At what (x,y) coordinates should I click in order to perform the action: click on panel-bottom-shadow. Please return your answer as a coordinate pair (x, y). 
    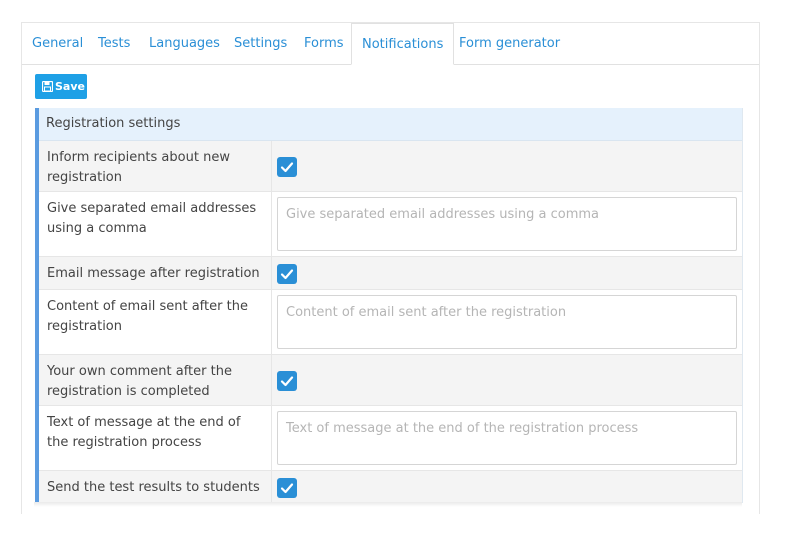
    Looking at the image, I should click on (388, 504).